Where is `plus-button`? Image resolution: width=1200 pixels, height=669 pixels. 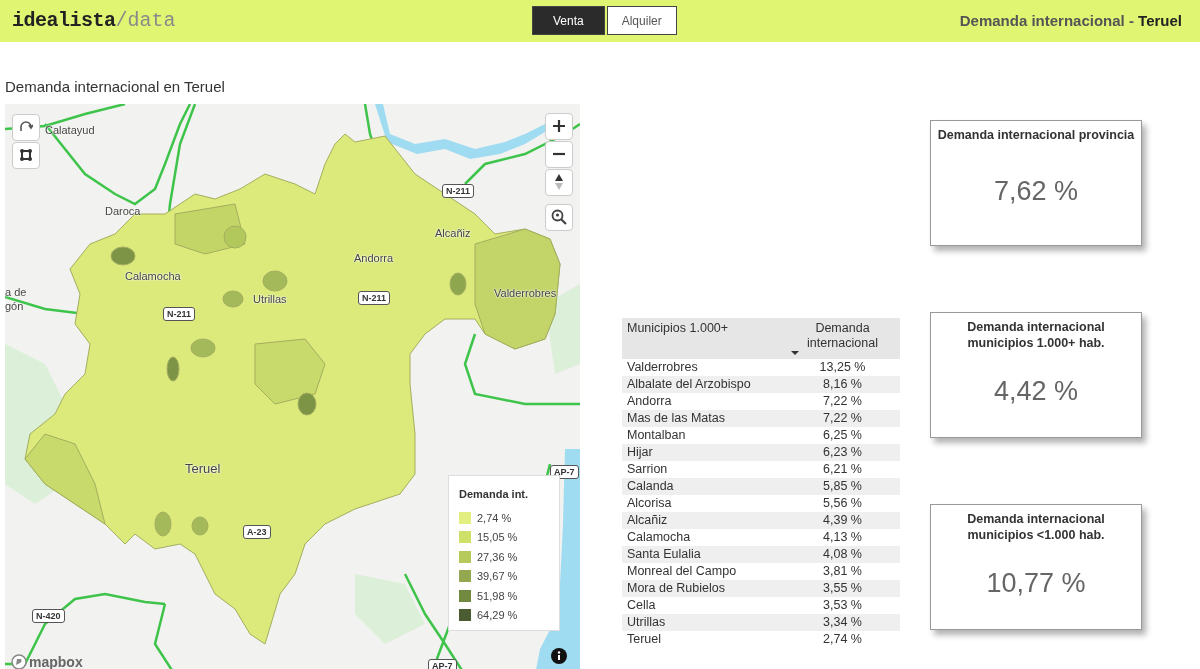
plus-button is located at coordinates (559, 126).